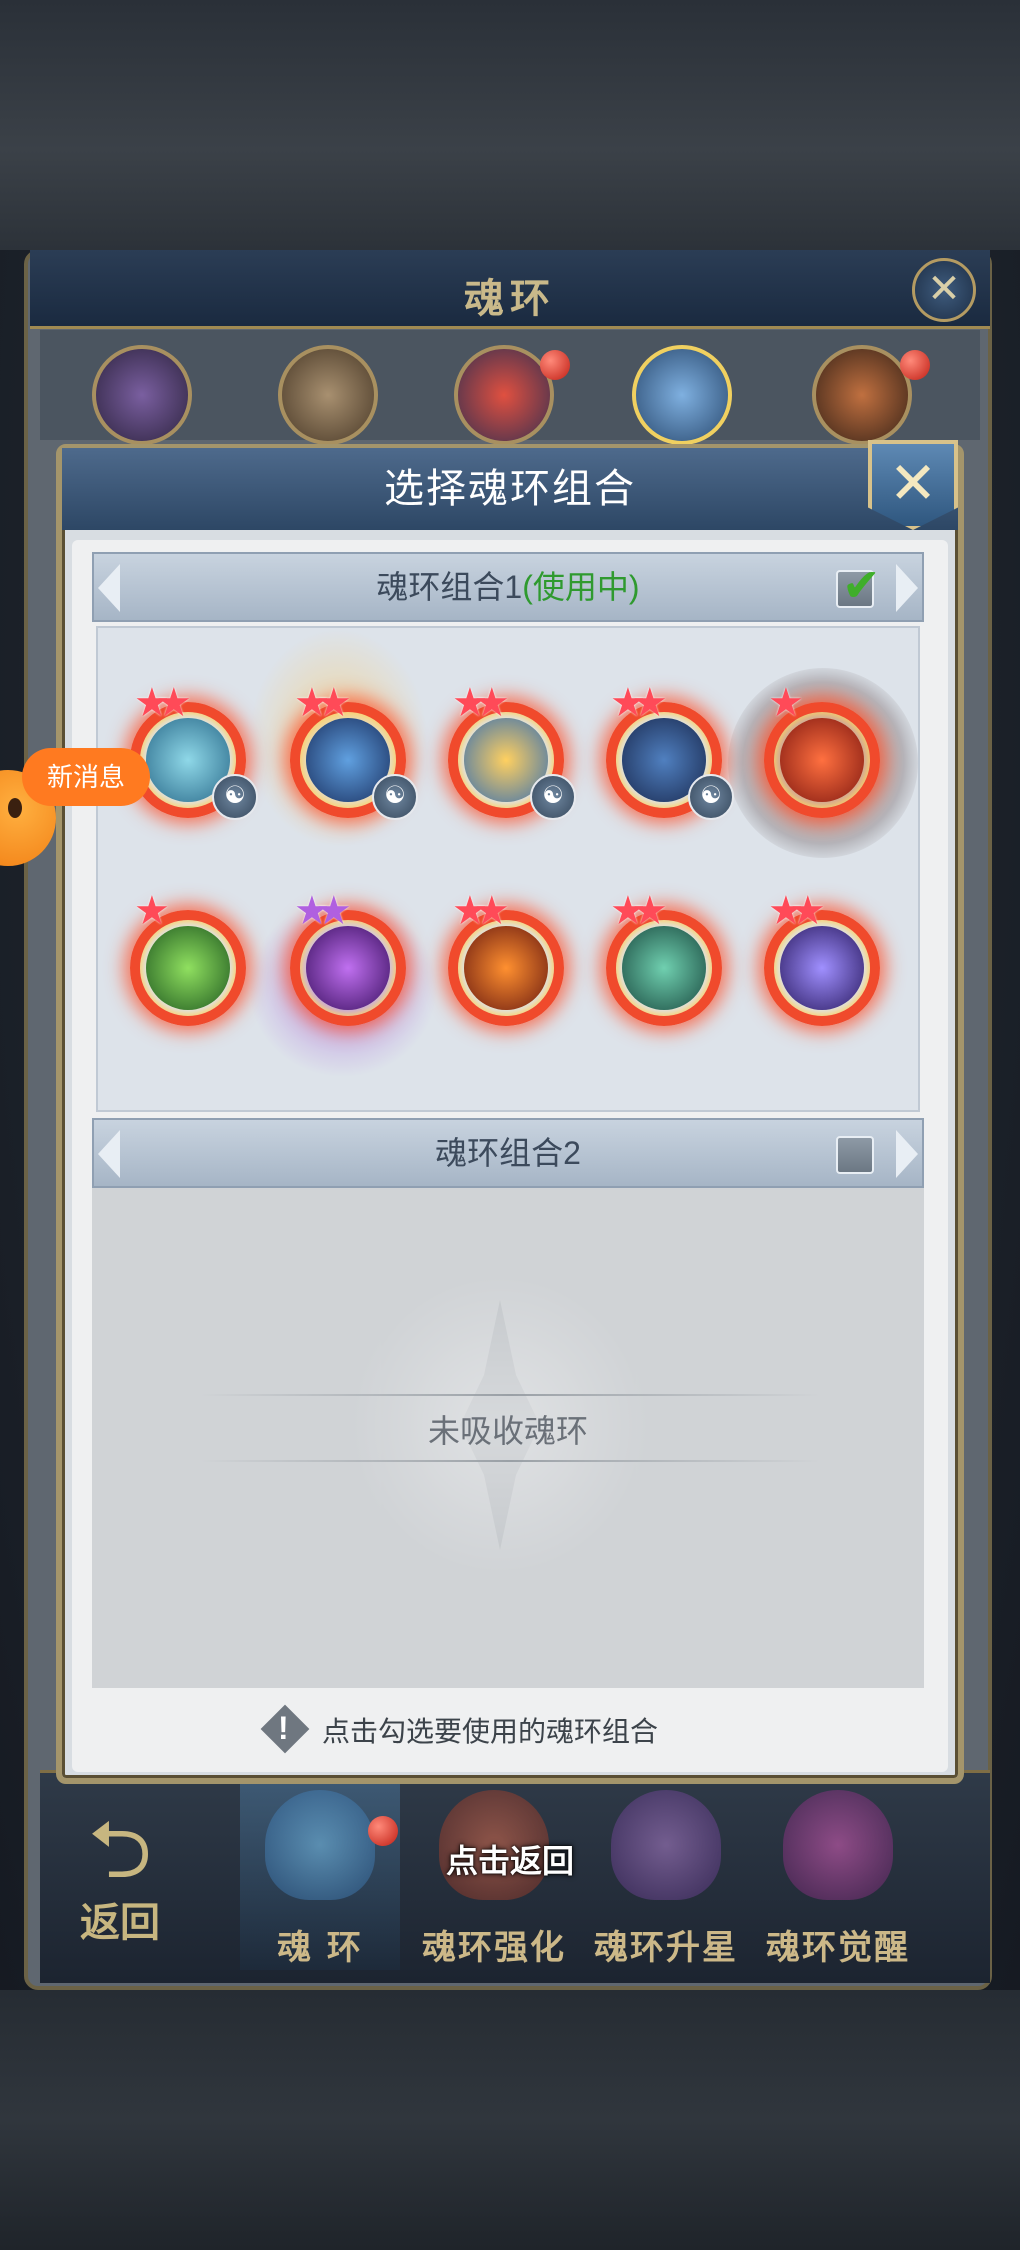 This screenshot has width=1020, height=2250. What do you see at coordinates (490, 1731) in the screenshot?
I see `hint-text: 点击勾选要使用的魂环组合` at bounding box center [490, 1731].